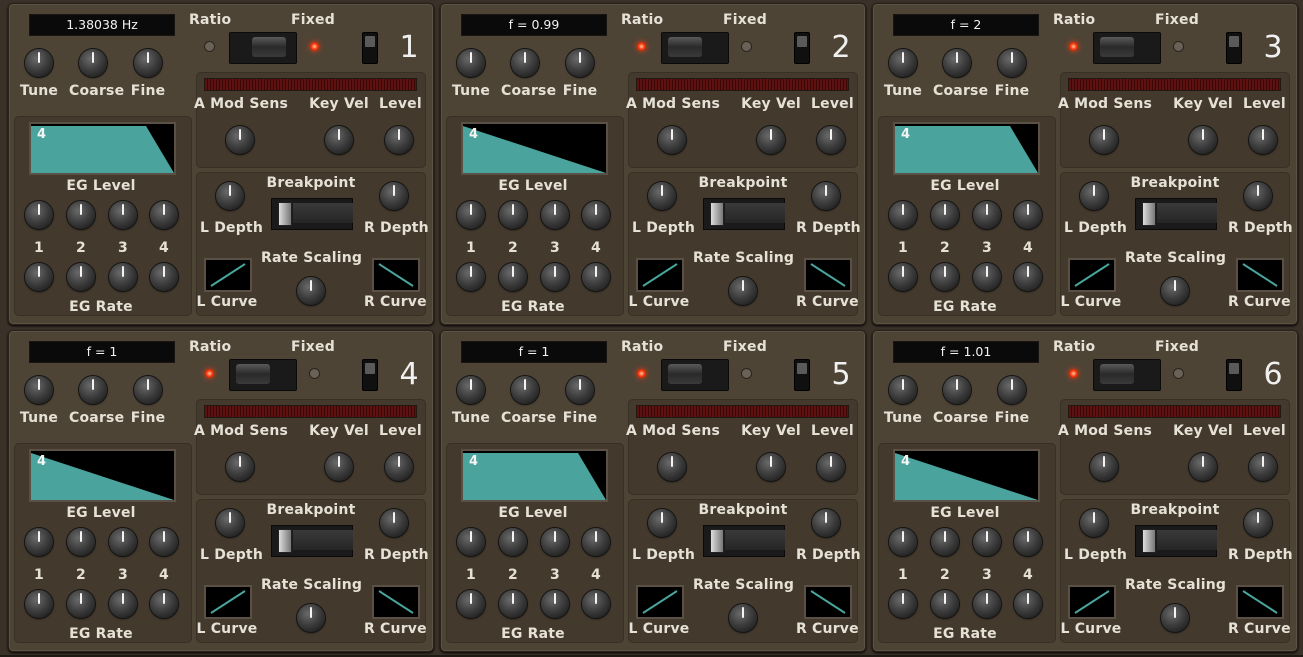  Describe the element at coordinates (102, 352) in the screenshot. I see `frequency-display: f = 1` at that location.